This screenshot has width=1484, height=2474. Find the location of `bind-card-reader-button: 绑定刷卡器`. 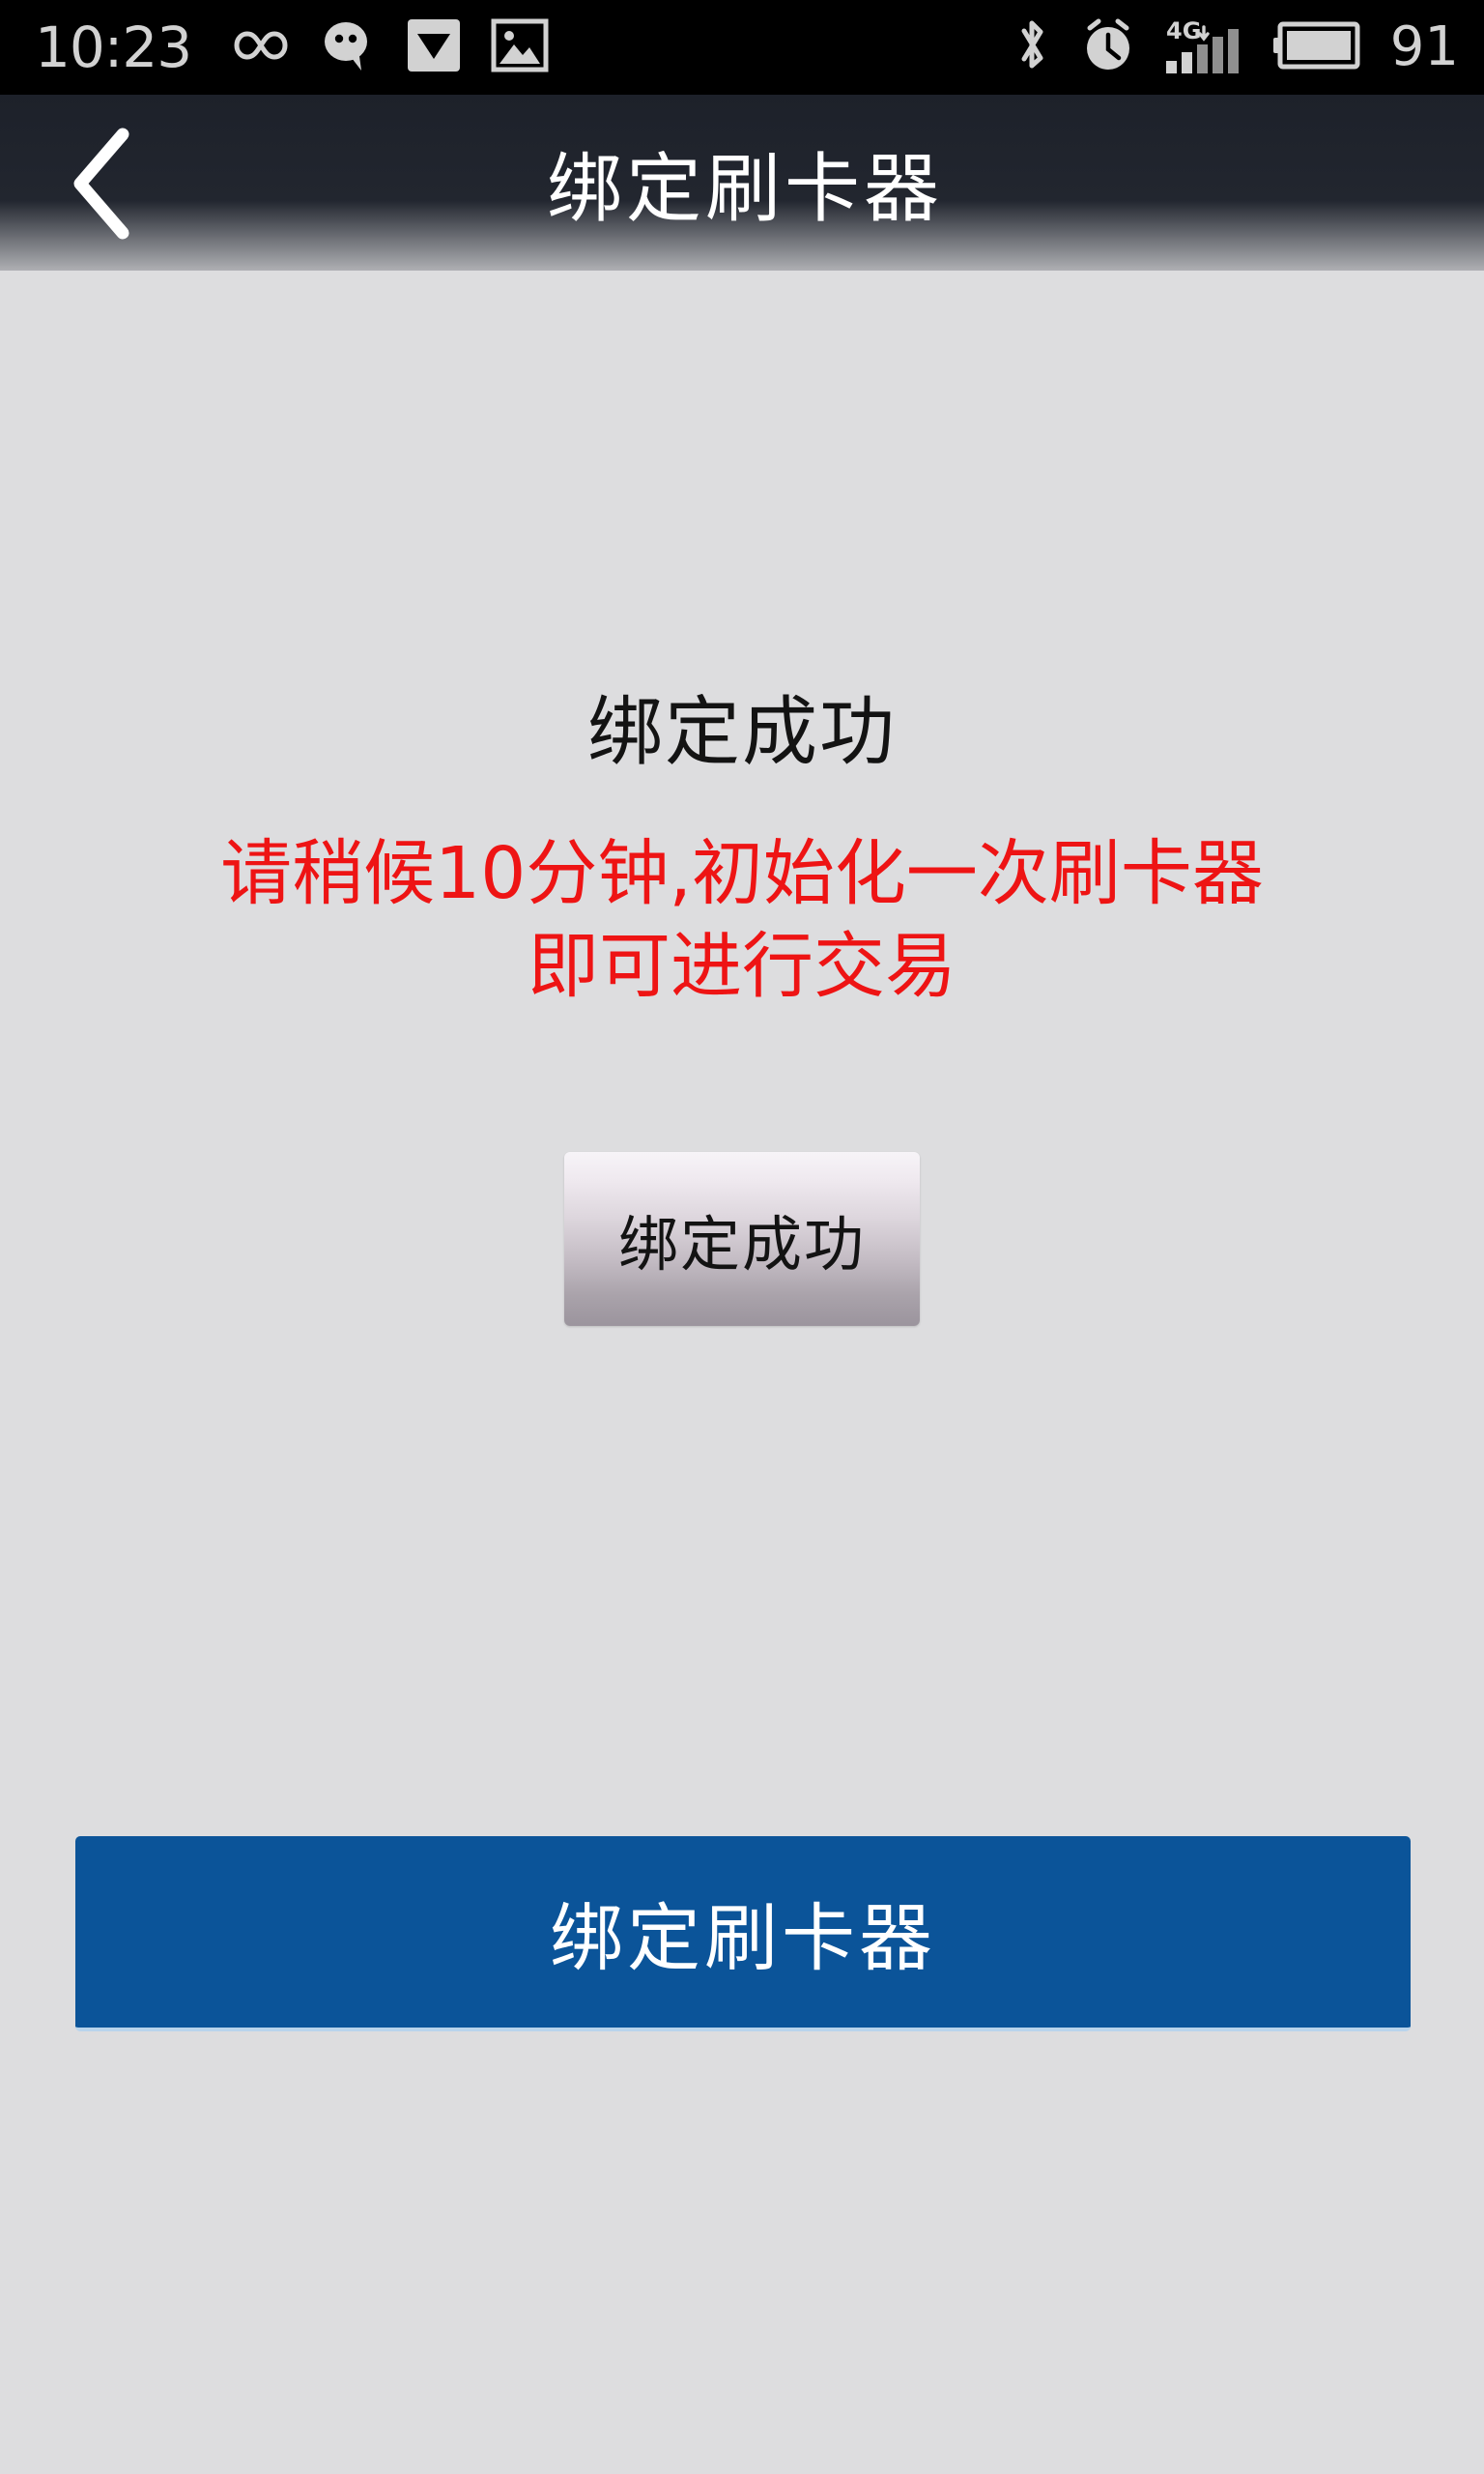

bind-card-reader-button: 绑定刷卡器 is located at coordinates (743, 1934).